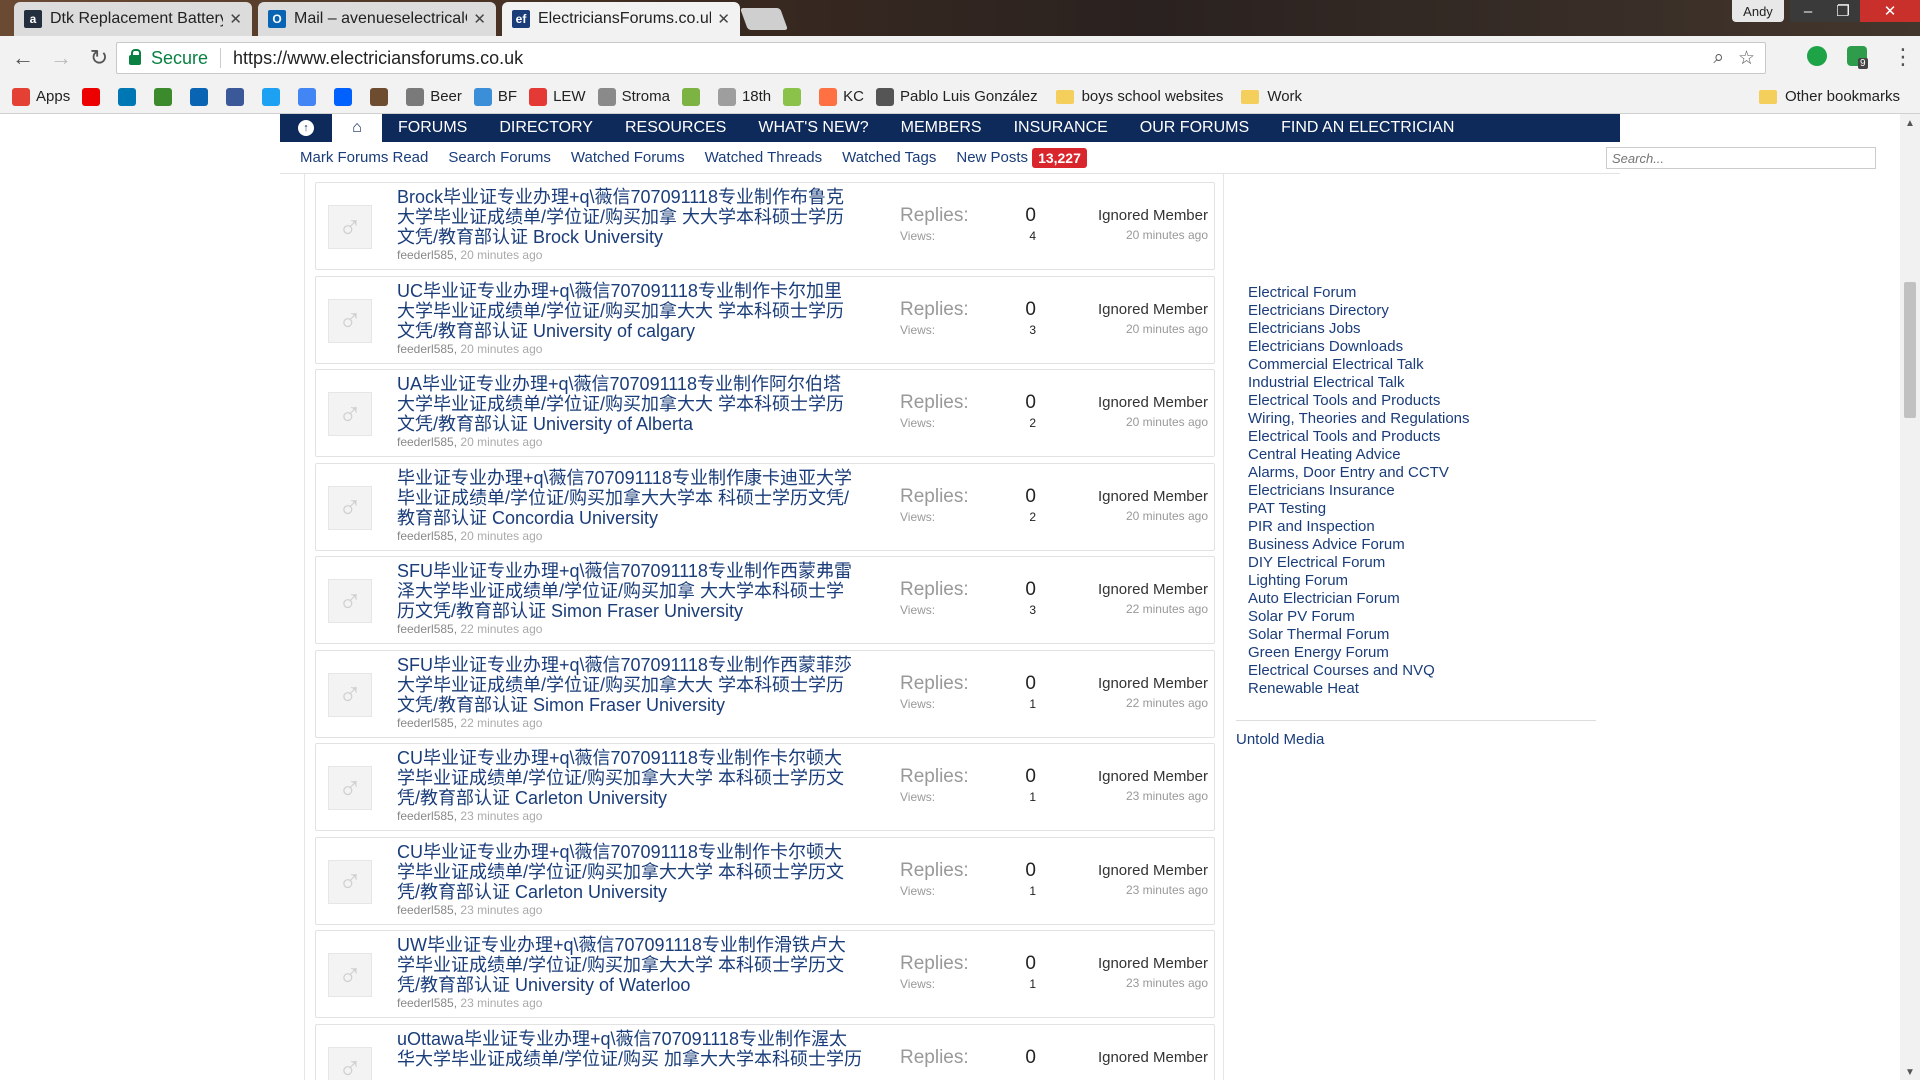 Image resolution: width=1920 pixels, height=1080 pixels. What do you see at coordinates (795, 96) in the screenshot?
I see `bookmark-bitcoin` at bounding box center [795, 96].